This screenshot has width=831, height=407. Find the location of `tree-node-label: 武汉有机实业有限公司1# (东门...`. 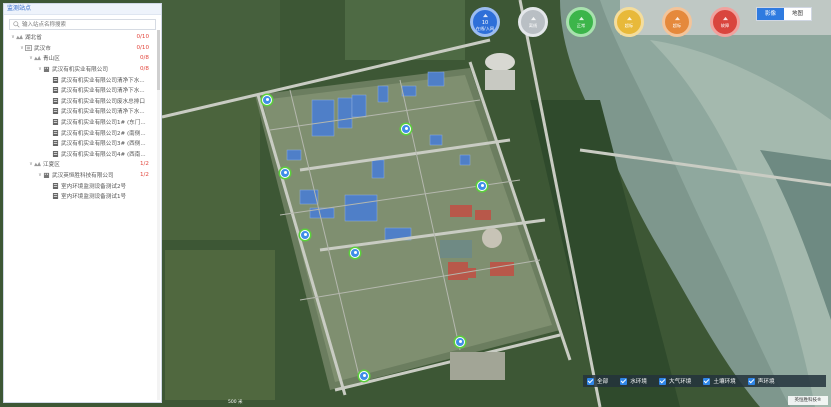

tree-node-label: 武汉有机实业有限公司1# (东门... is located at coordinates (103, 123).